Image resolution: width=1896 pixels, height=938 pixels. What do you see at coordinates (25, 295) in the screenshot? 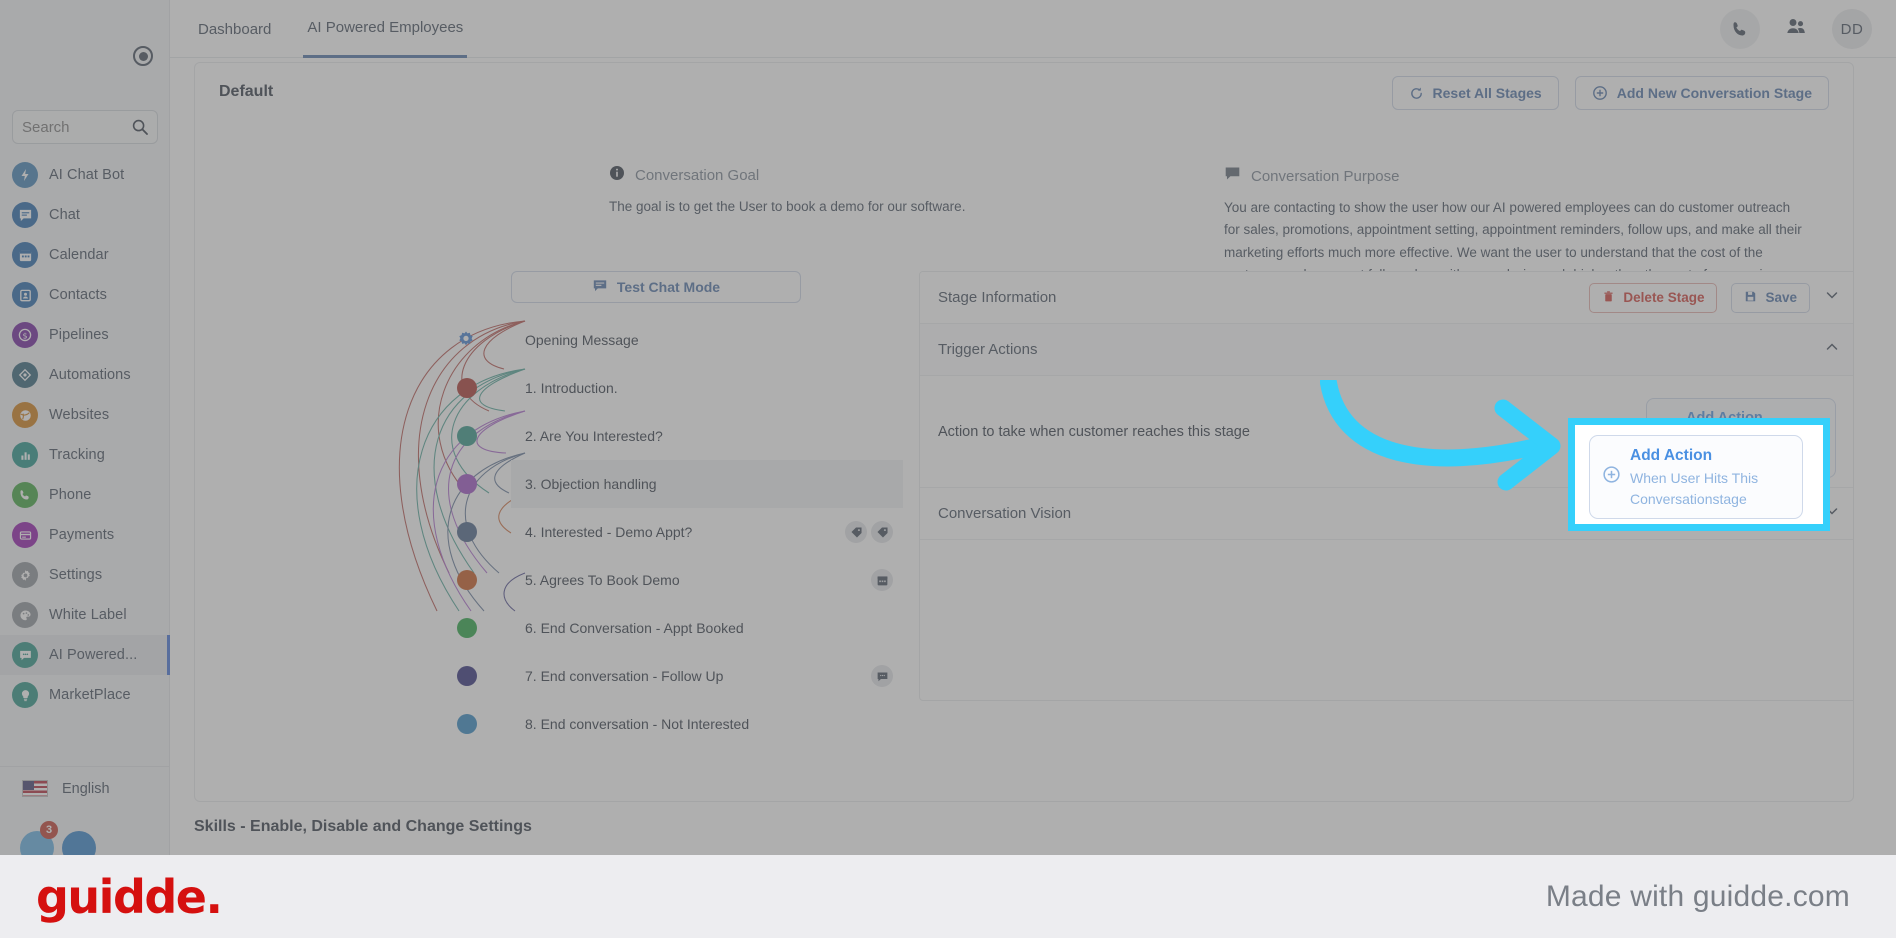
I see `contact-card-icon` at bounding box center [25, 295].